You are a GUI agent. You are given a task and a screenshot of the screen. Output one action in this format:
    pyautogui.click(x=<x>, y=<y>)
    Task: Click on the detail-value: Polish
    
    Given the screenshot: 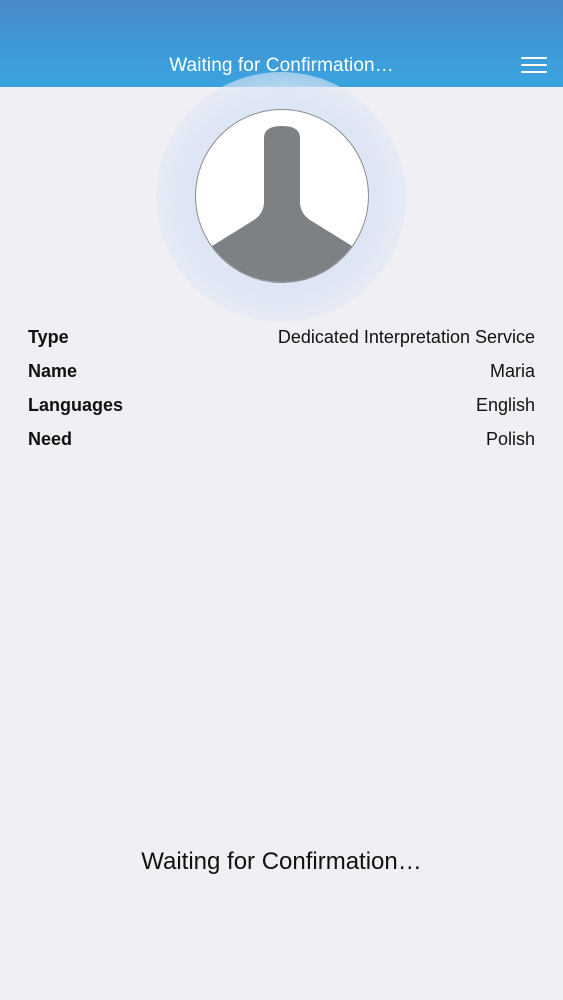 What is the action you would take?
    pyautogui.click(x=510, y=438)
    